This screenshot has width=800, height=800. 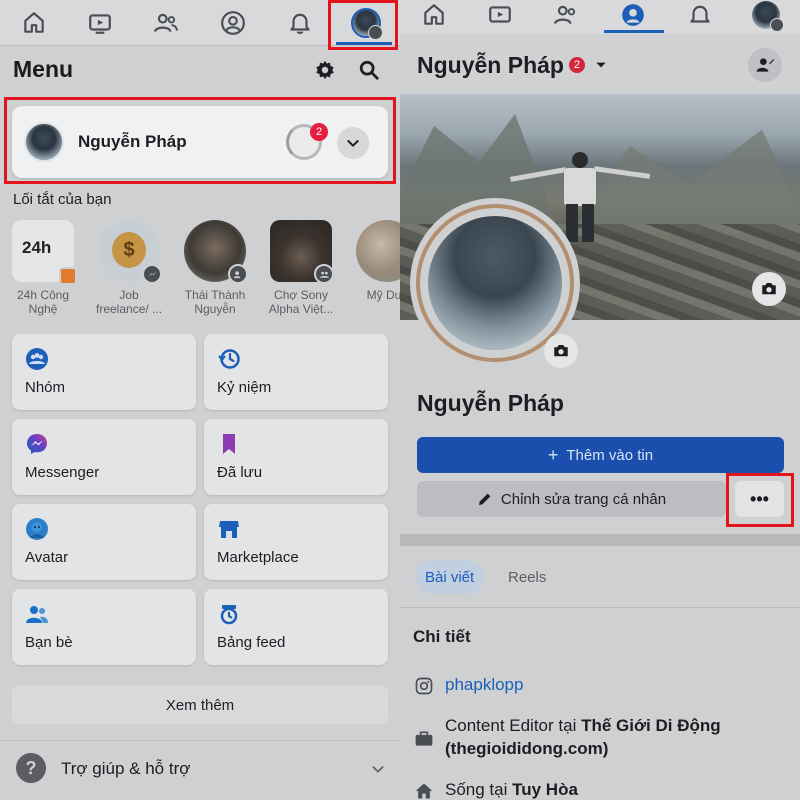 I want to click on tile-label: Bạn bè, so click(x=49, y=642).